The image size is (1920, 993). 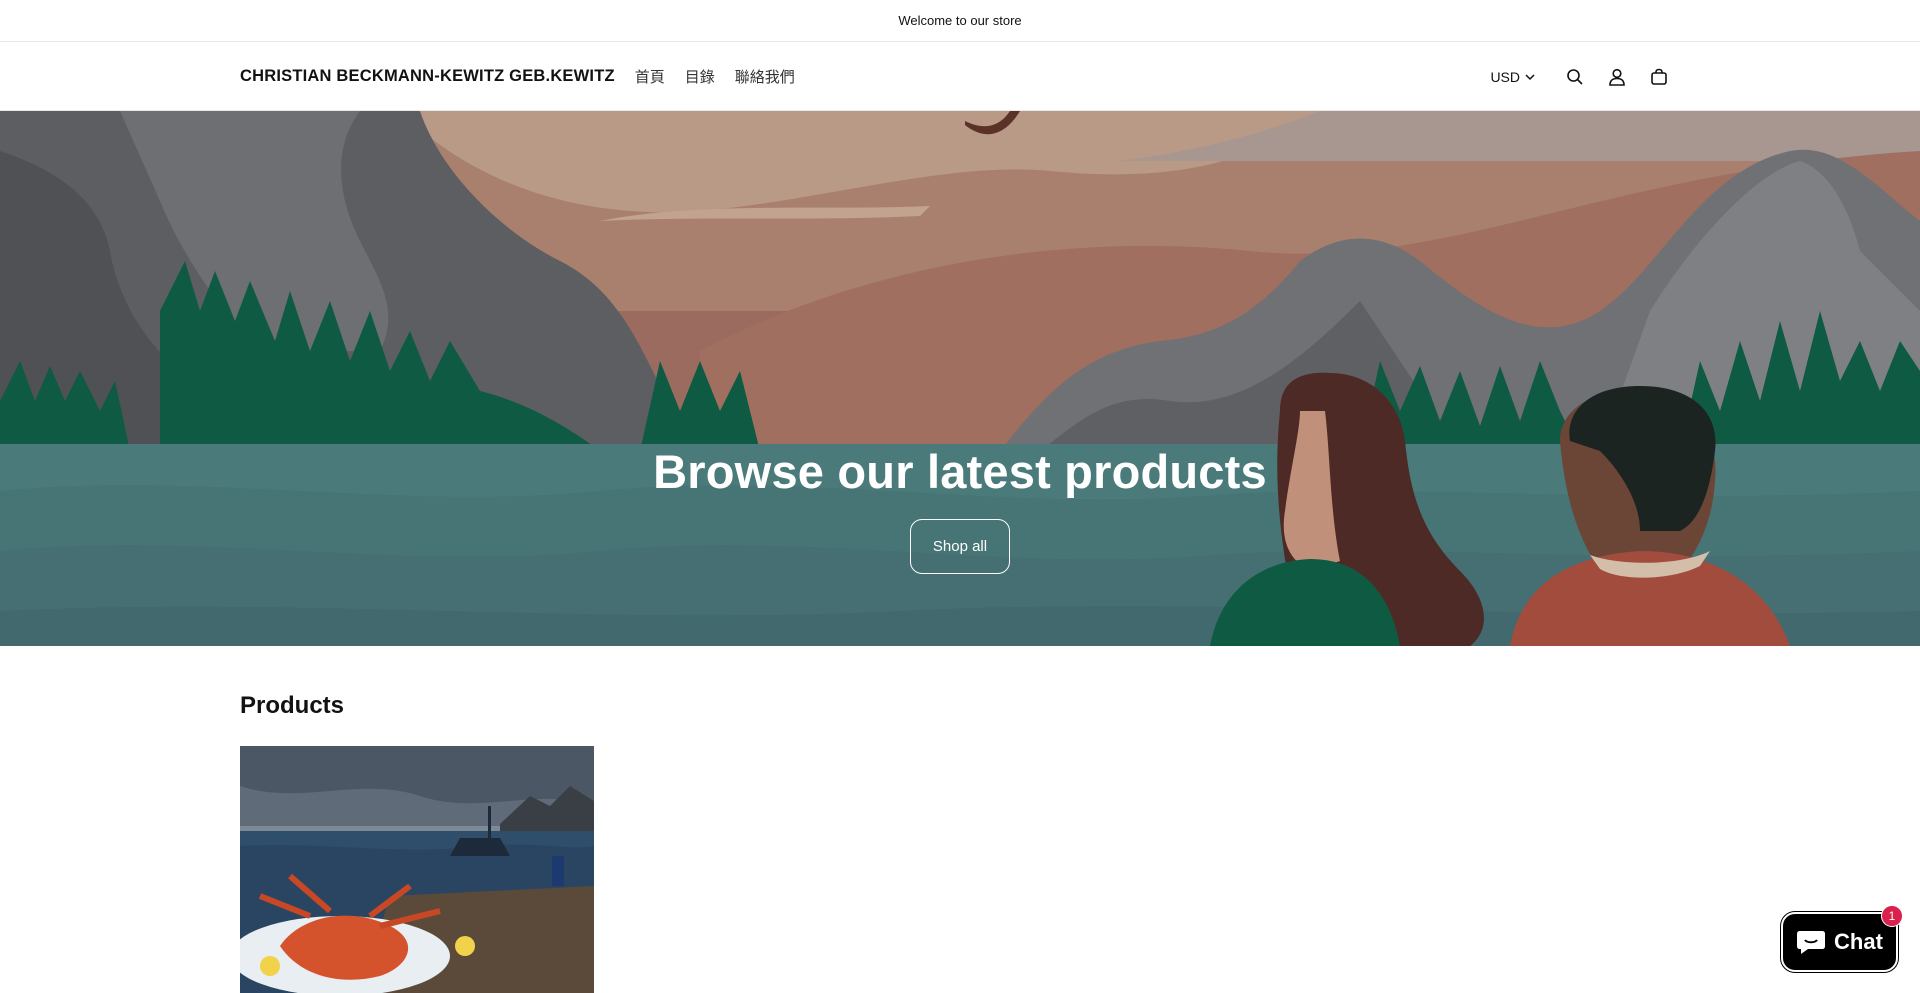 I want to click on main-nav: 首頁 目錄 聯絡我們, so click(x=715, y=76).